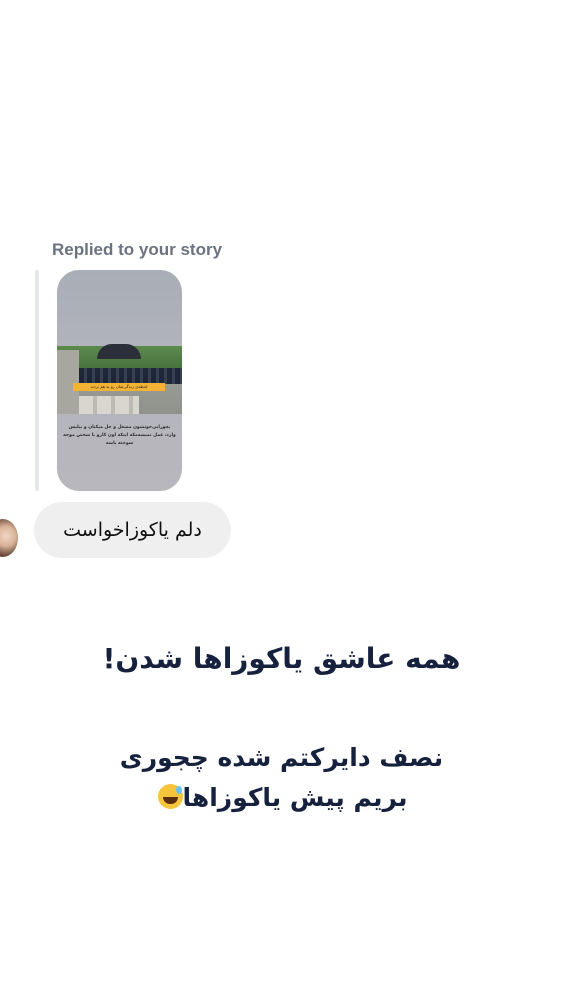 This screenshot has width=563, height=1000. I want to click on message-bubble: دلم یاکوزاخواست, so click(132, 530).